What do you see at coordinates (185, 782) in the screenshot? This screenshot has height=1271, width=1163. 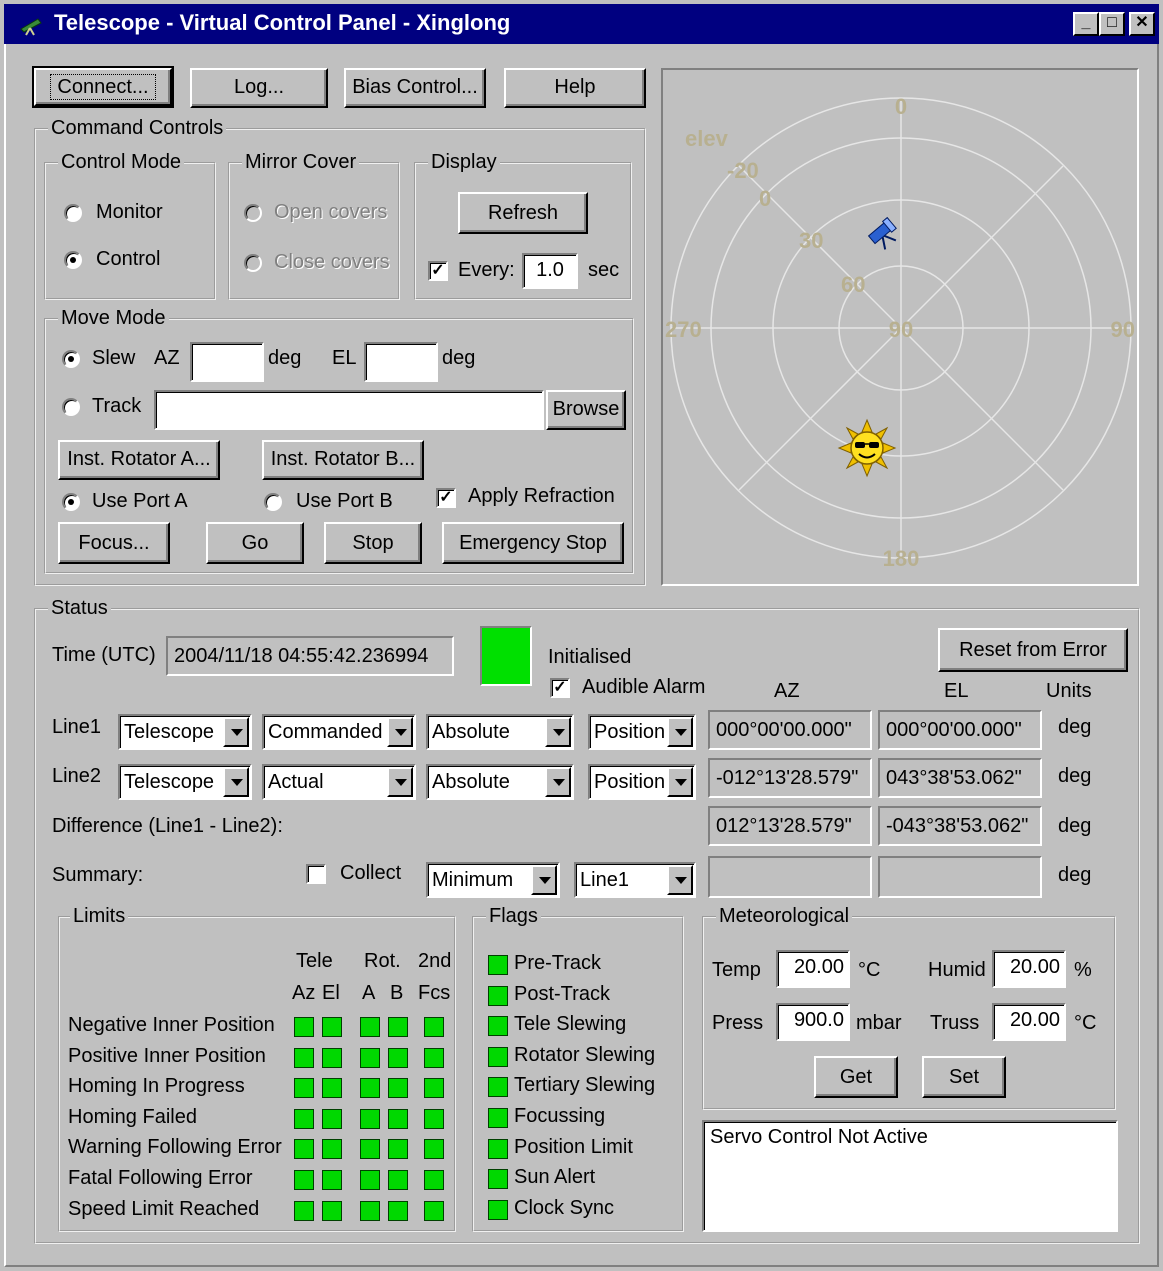 I see `line2-source-select: Telescope` at bounding box center [185, 782].